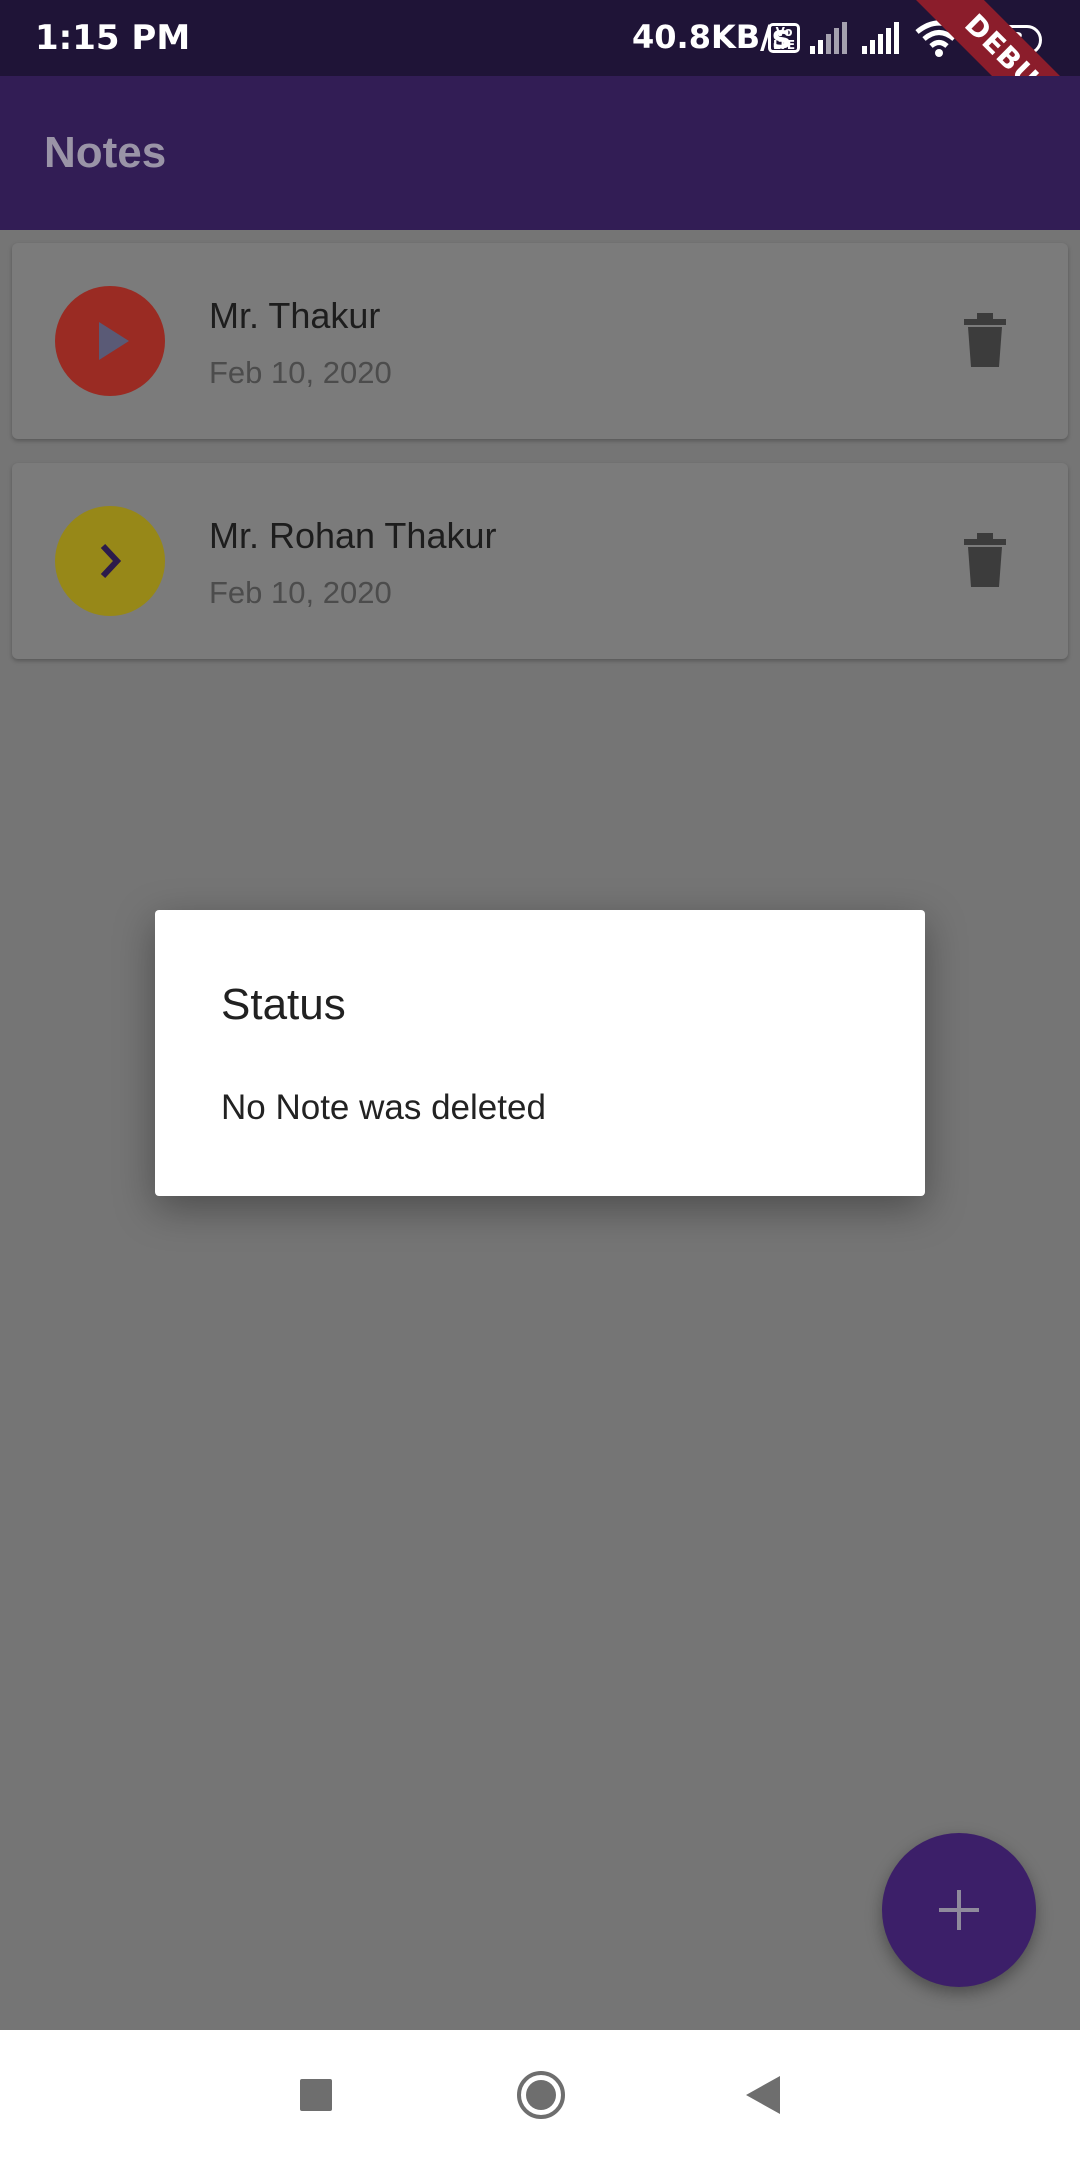 The image size is (1080, 2160). I want to click on system-nav-bar, so click(540, 2095).